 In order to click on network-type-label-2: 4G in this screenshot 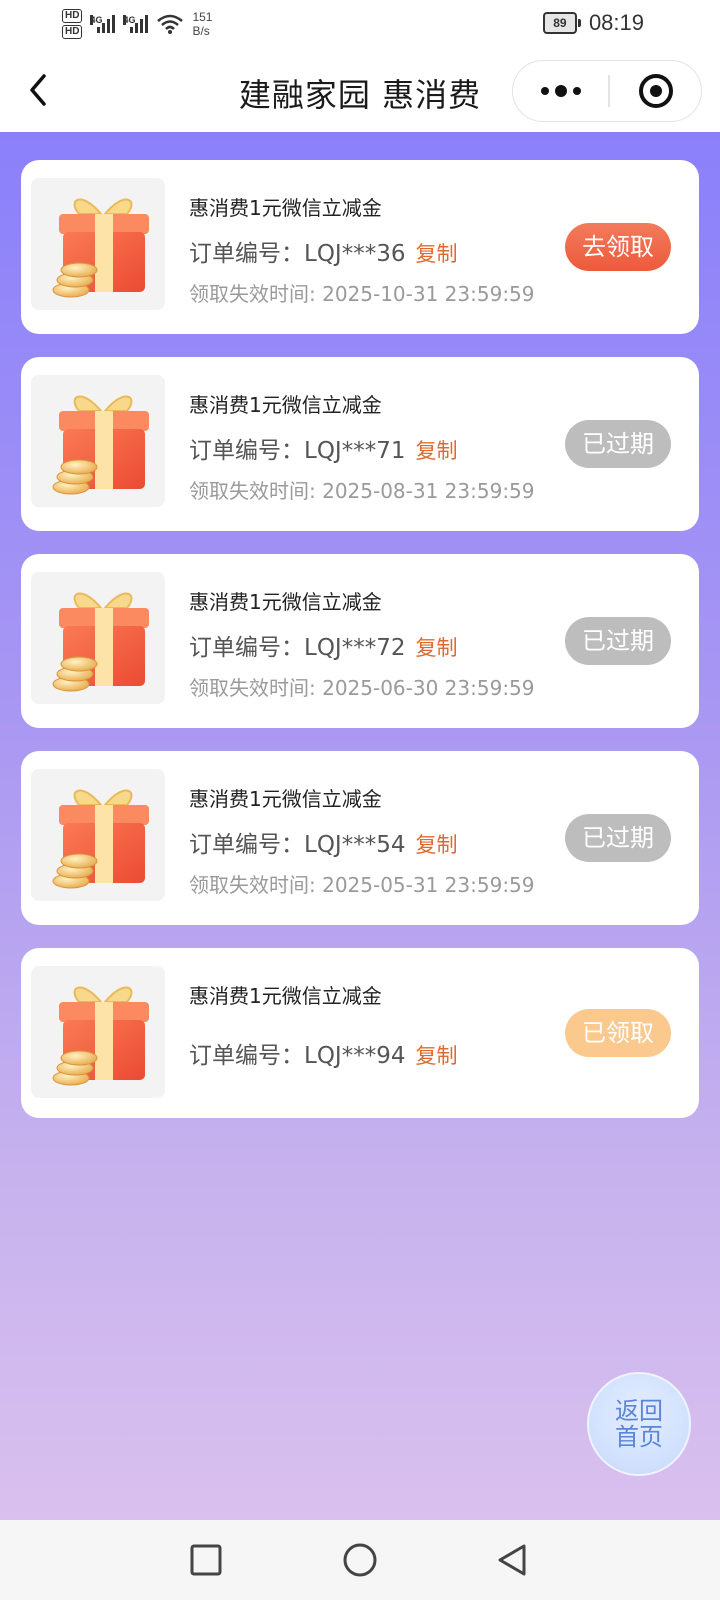, I will do `click(129, 20)`.